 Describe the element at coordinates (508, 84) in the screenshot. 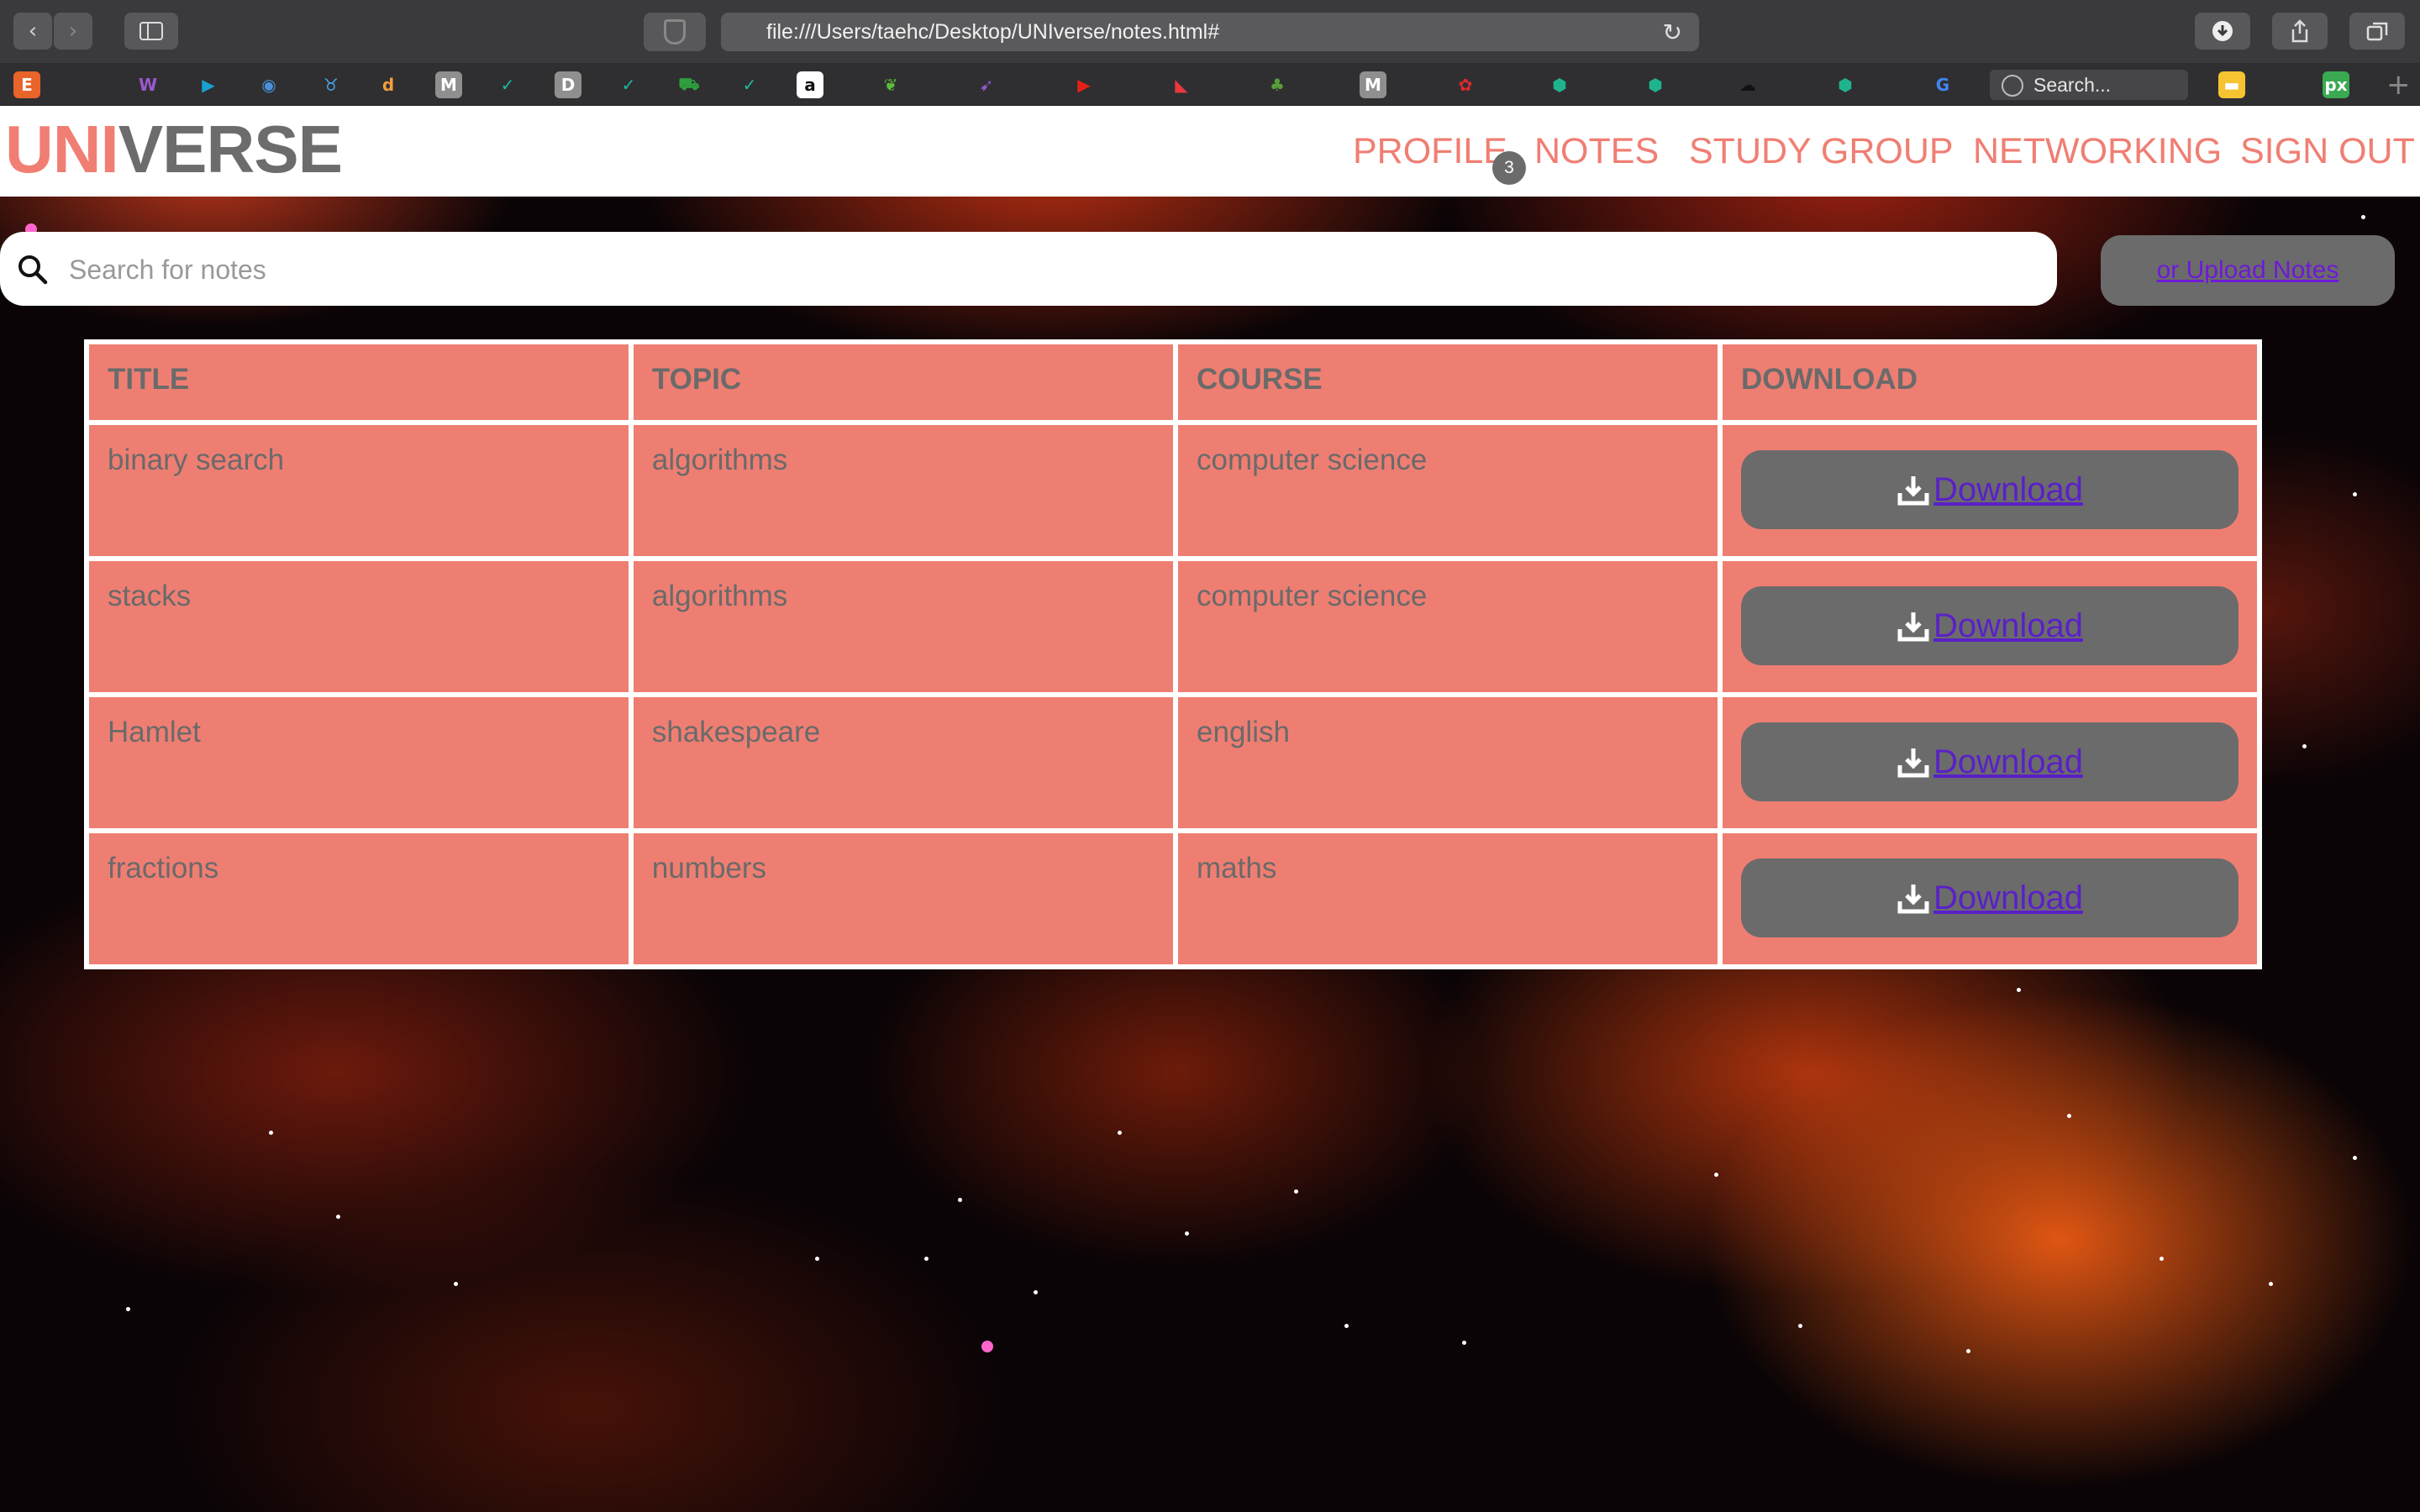

I see `check-icon: ✓` at that location.